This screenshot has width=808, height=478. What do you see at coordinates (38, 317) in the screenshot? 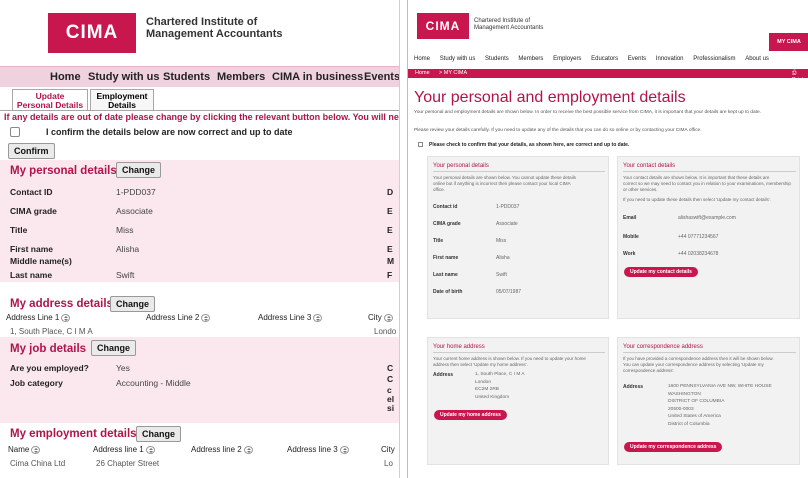
I see `col-header: Address Line 1` at bounding box center [38, 317].